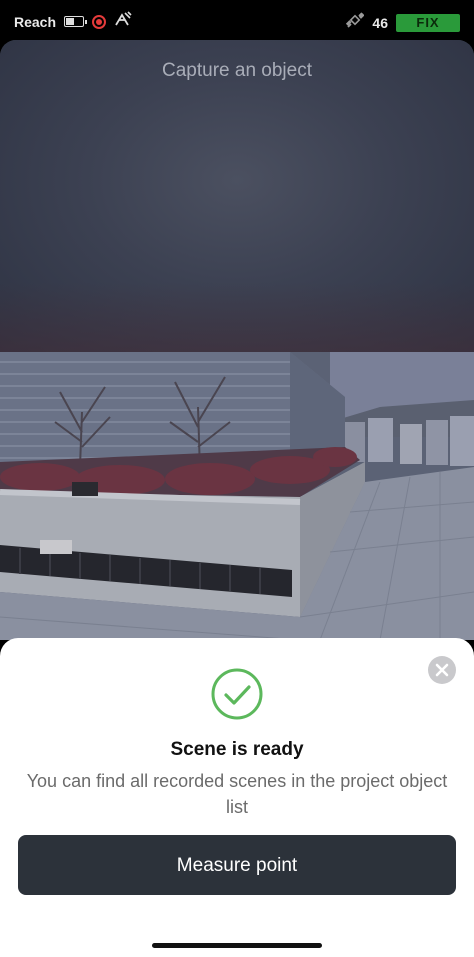  I want to click on home-indicator, so click(237, 945).